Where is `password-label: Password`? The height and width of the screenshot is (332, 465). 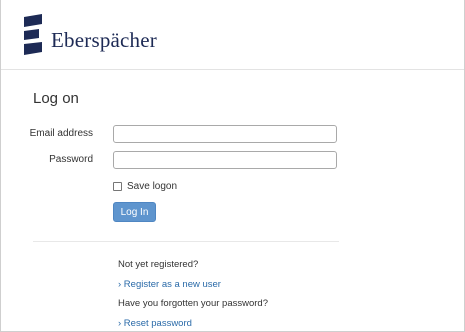
password-label: Password is located at coordinates (71, 159).